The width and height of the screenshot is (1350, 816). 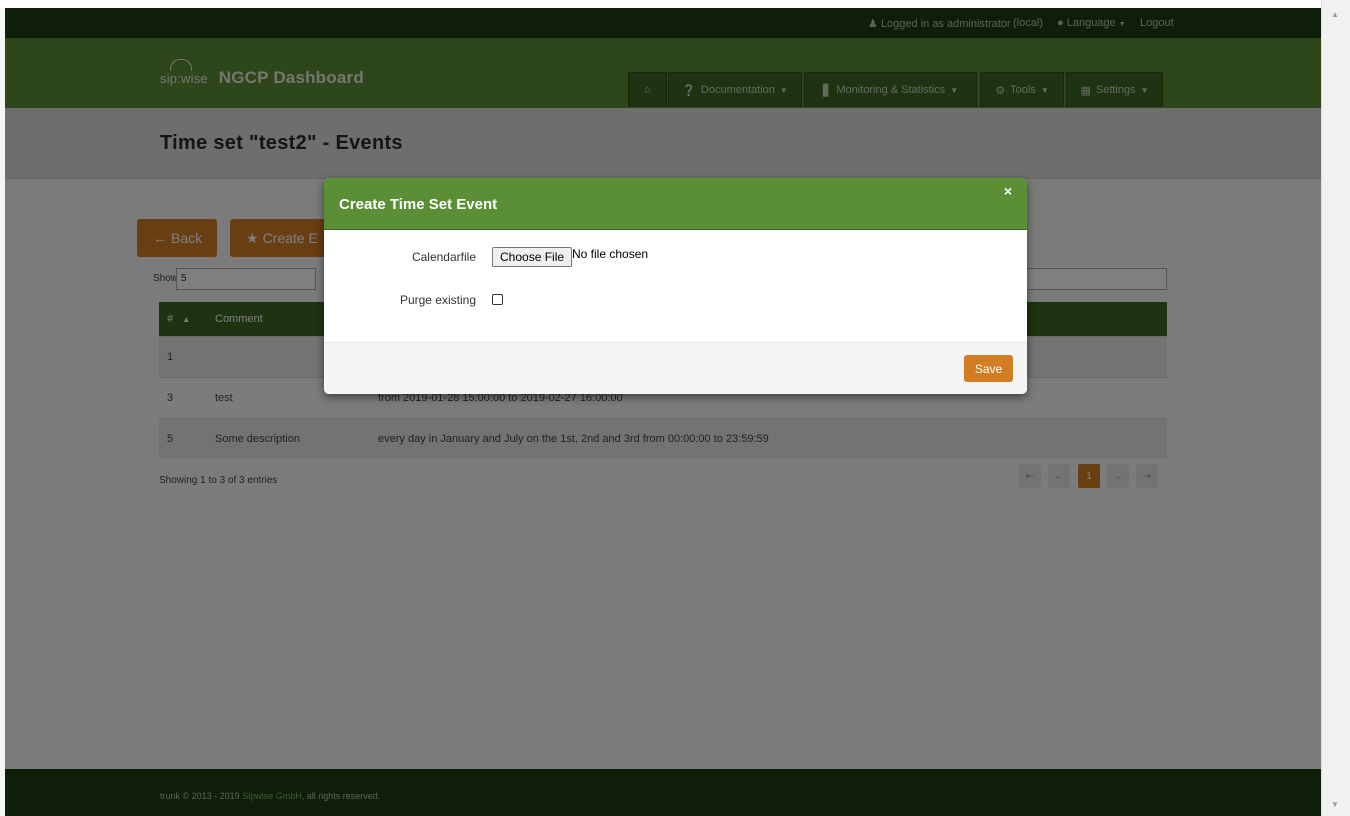 I want to click on scroll-up-icon: ▲, so click(x=1335, y=14).